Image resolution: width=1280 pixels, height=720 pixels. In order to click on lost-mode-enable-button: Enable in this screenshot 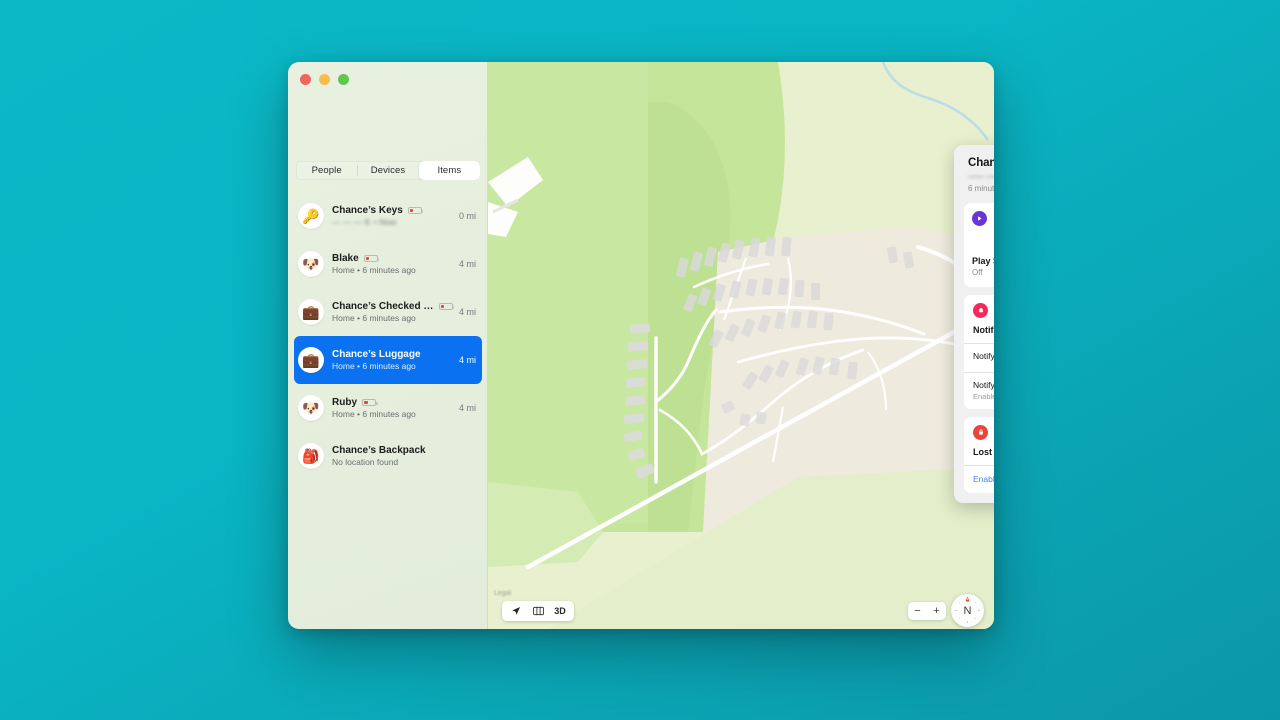, I will do `click(979, 478)`.